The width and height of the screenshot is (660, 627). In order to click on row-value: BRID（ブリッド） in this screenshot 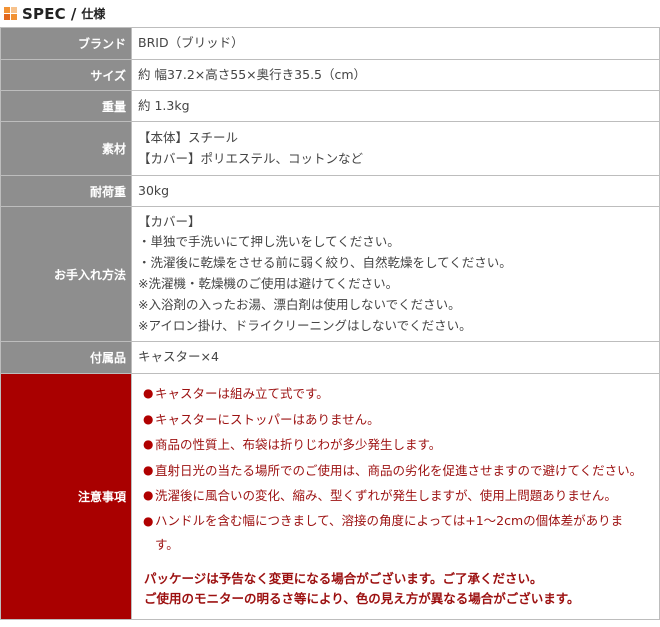, I will do `click(395, 43)`.